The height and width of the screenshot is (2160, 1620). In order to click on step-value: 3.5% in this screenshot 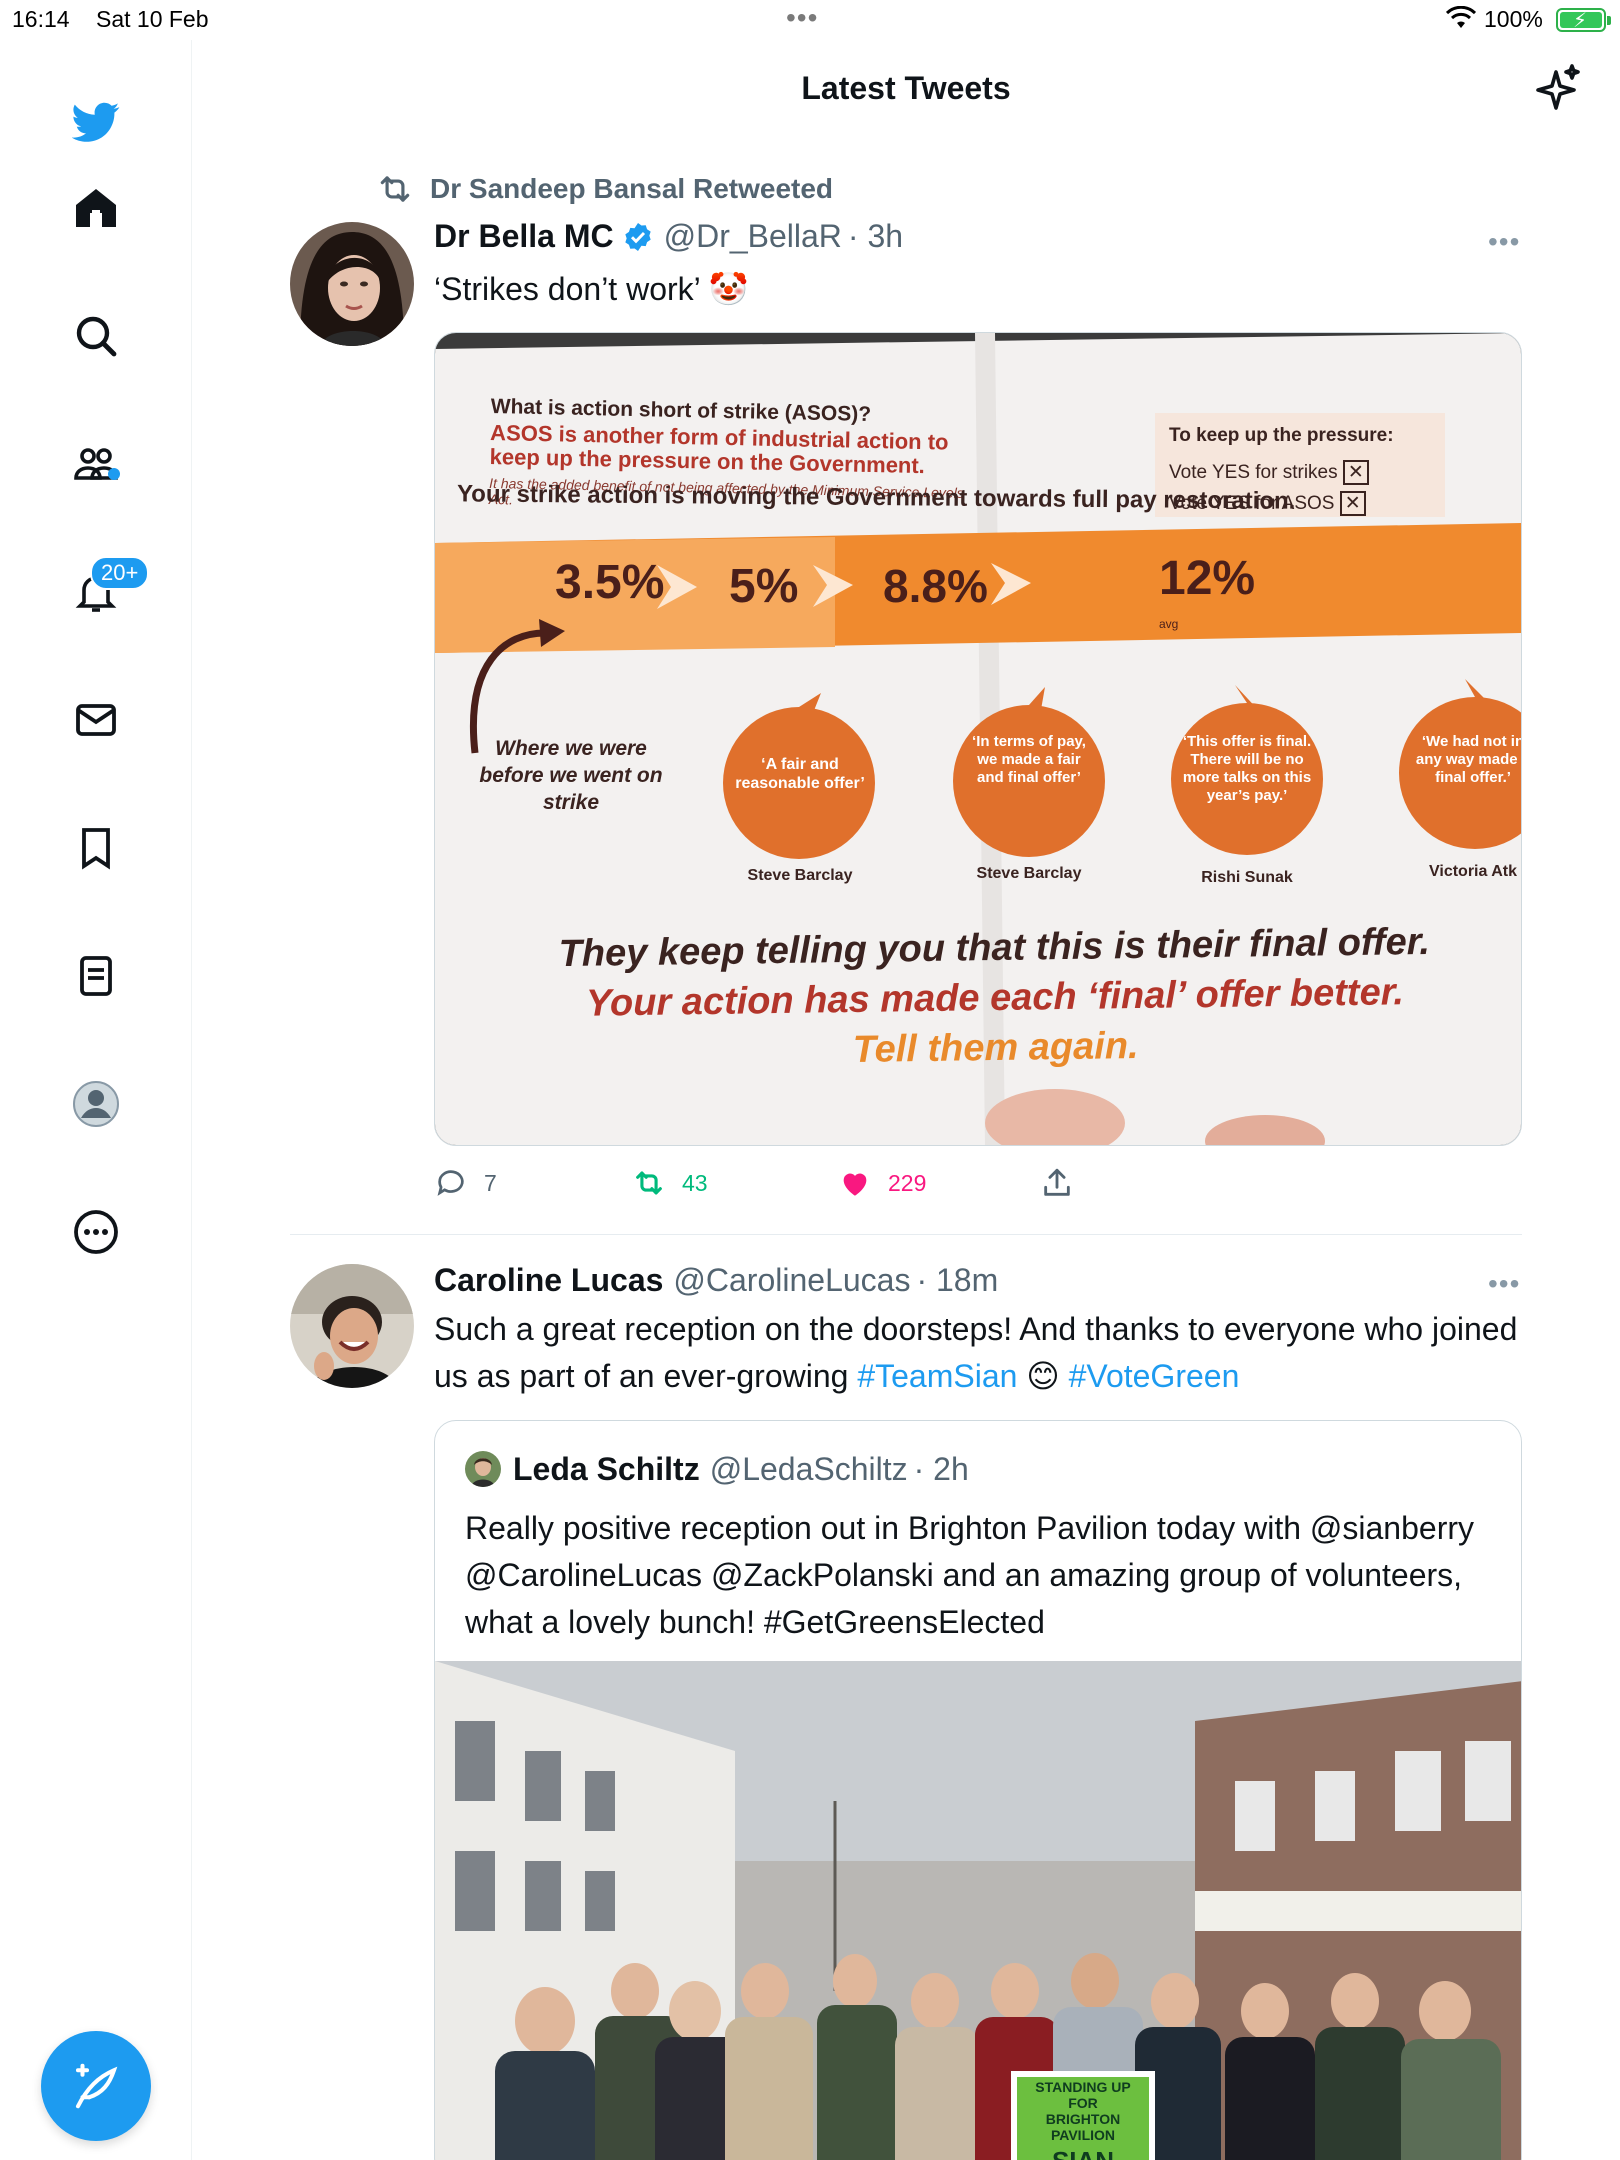, I will do `click(610, 582)`.